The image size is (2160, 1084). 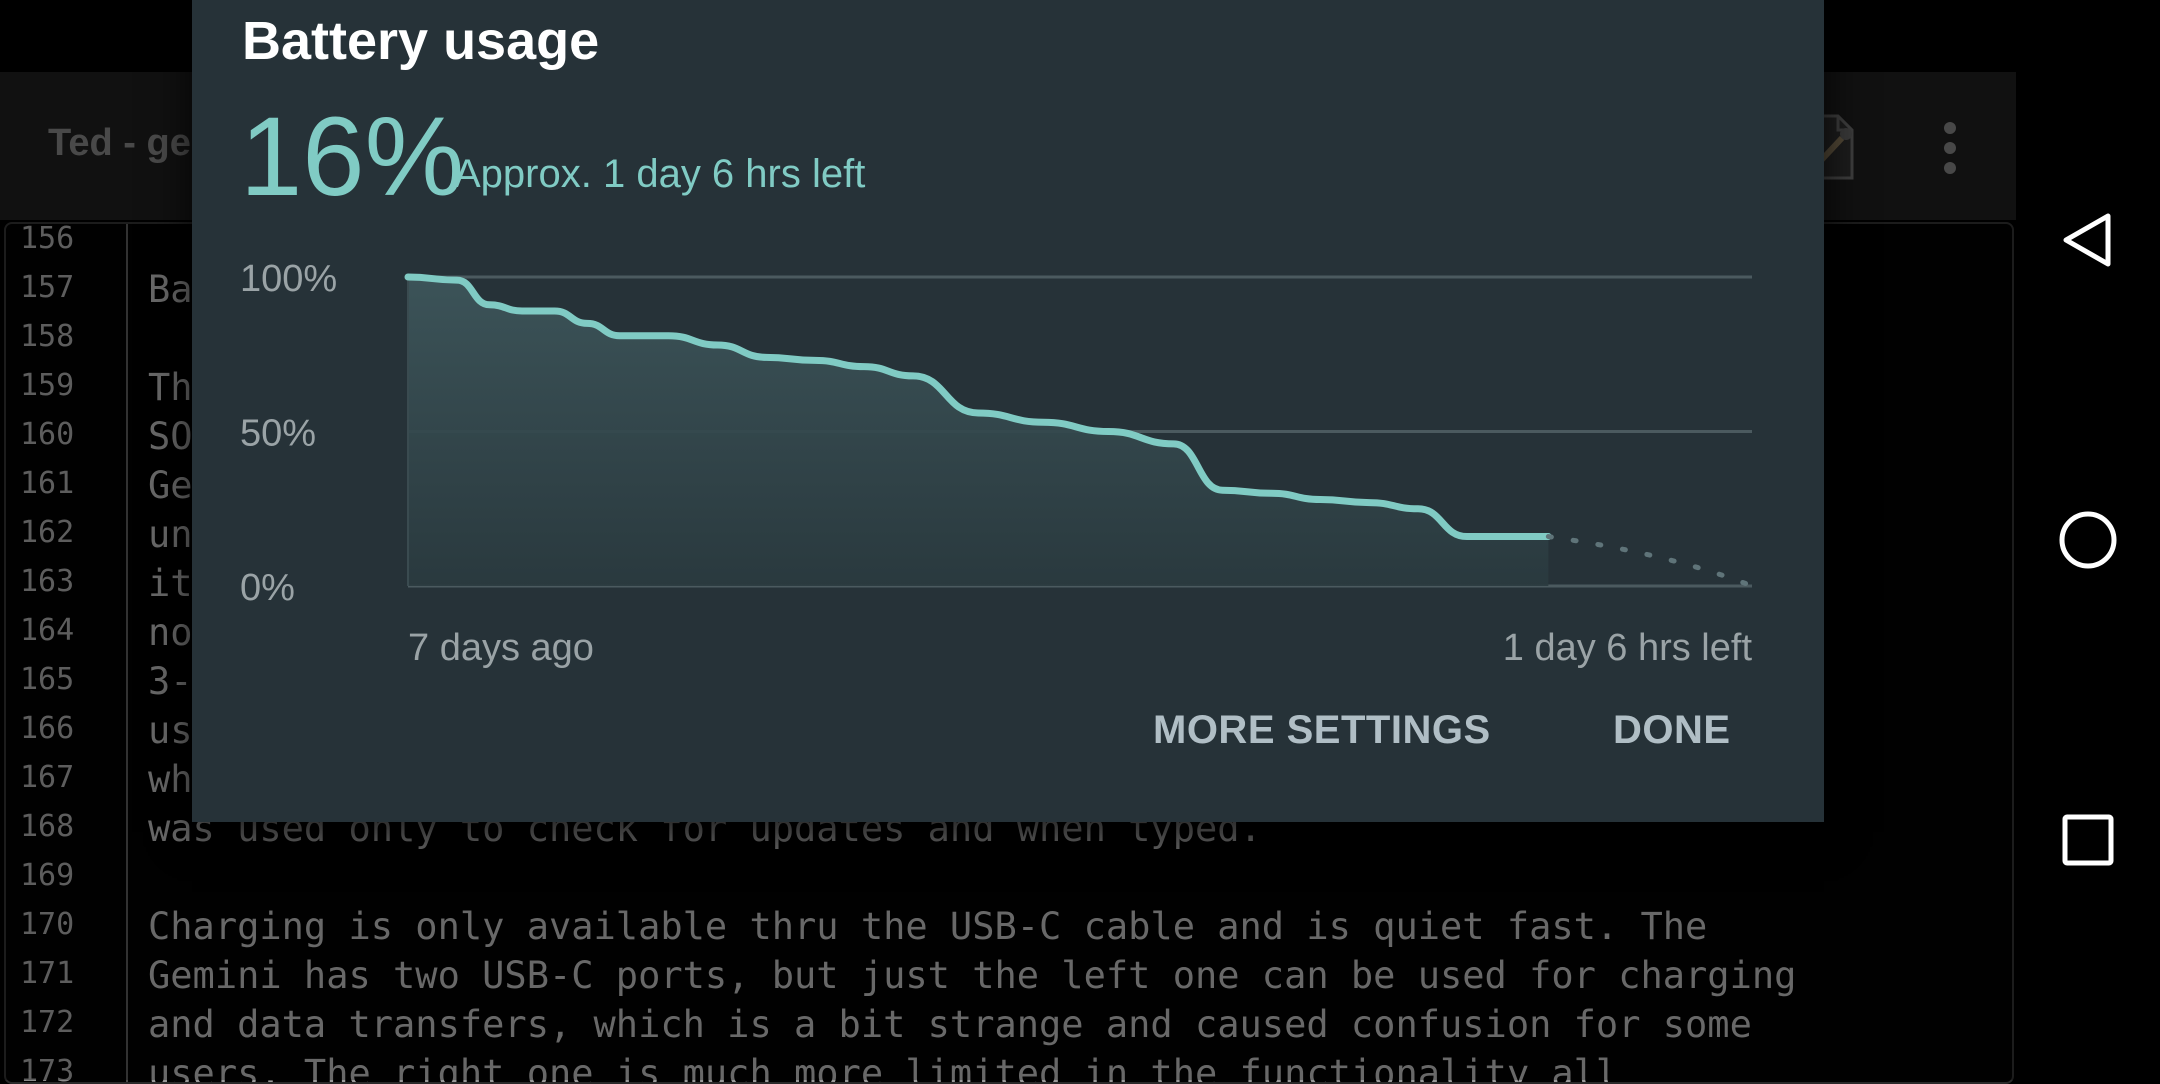 I want to click on home-icon, so click(x=2088, y=540).